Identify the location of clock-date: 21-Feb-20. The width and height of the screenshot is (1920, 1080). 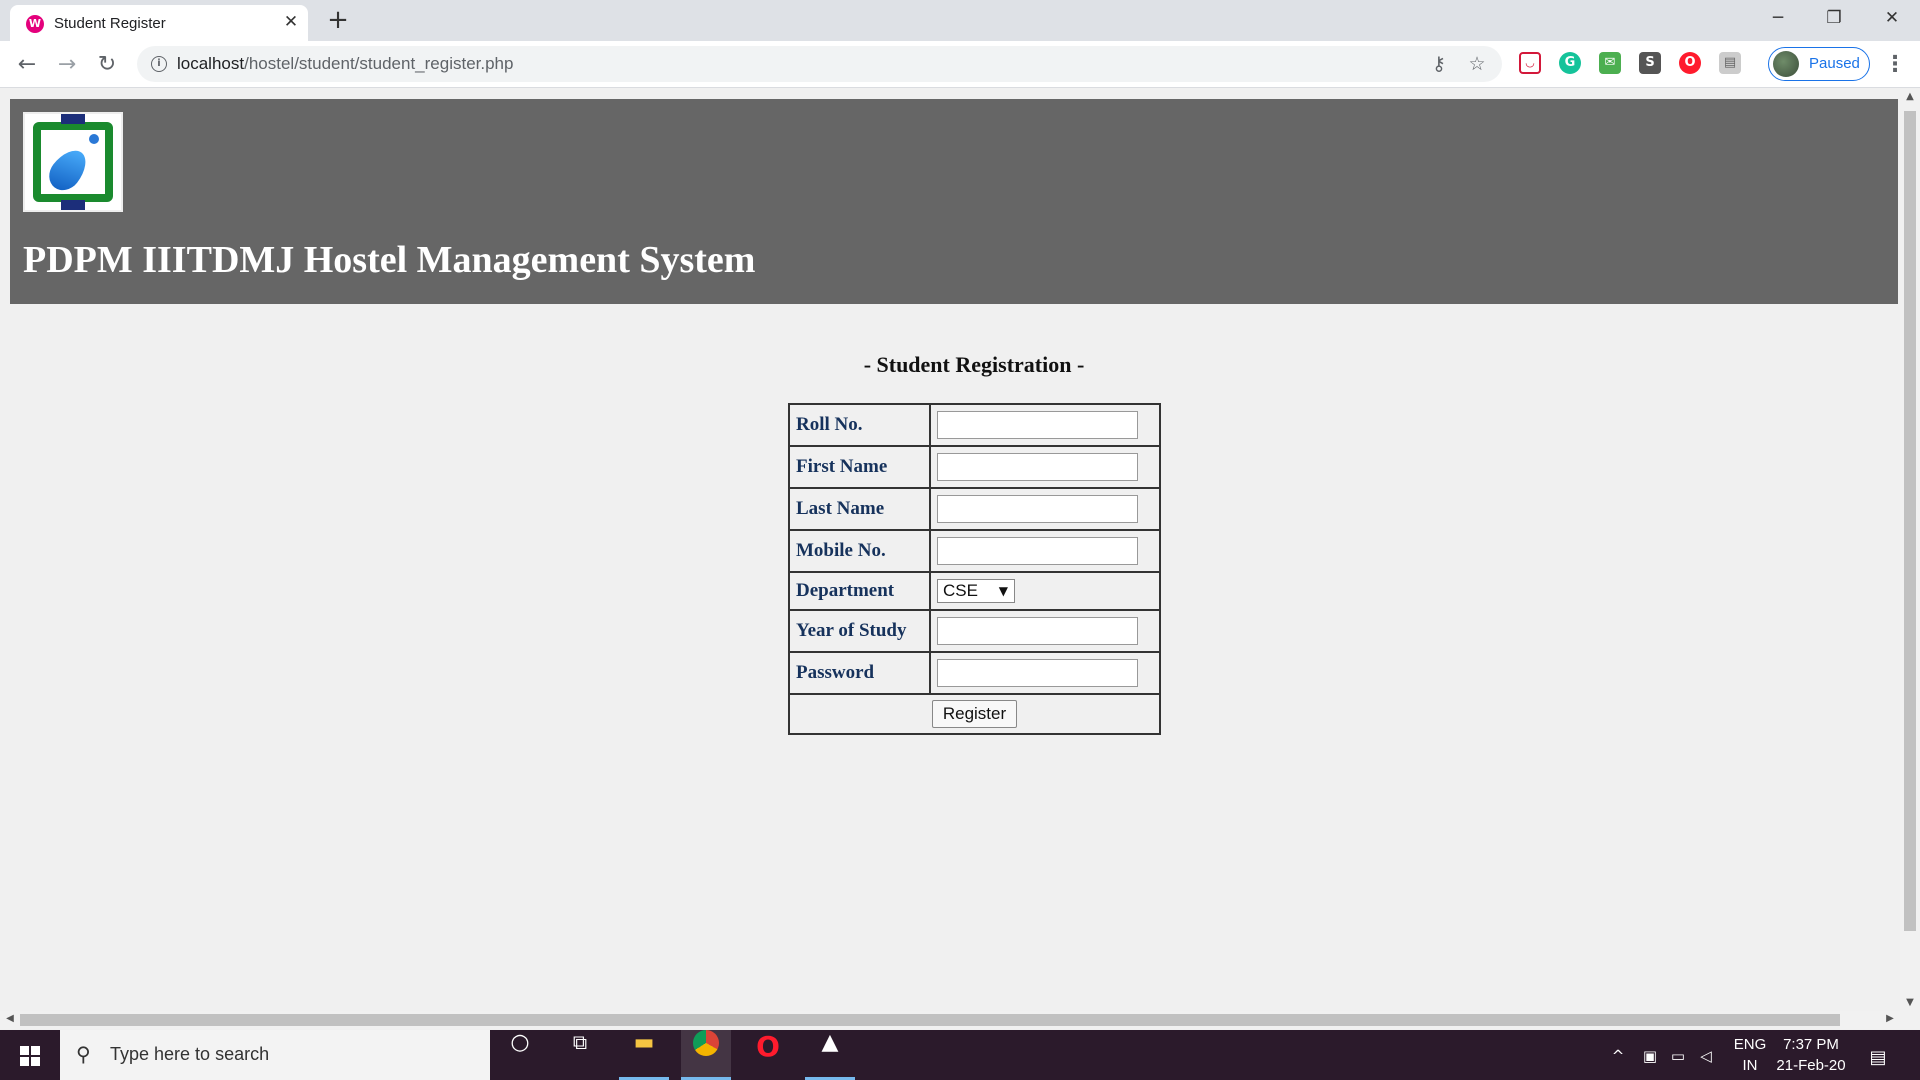
(1811, 1065).